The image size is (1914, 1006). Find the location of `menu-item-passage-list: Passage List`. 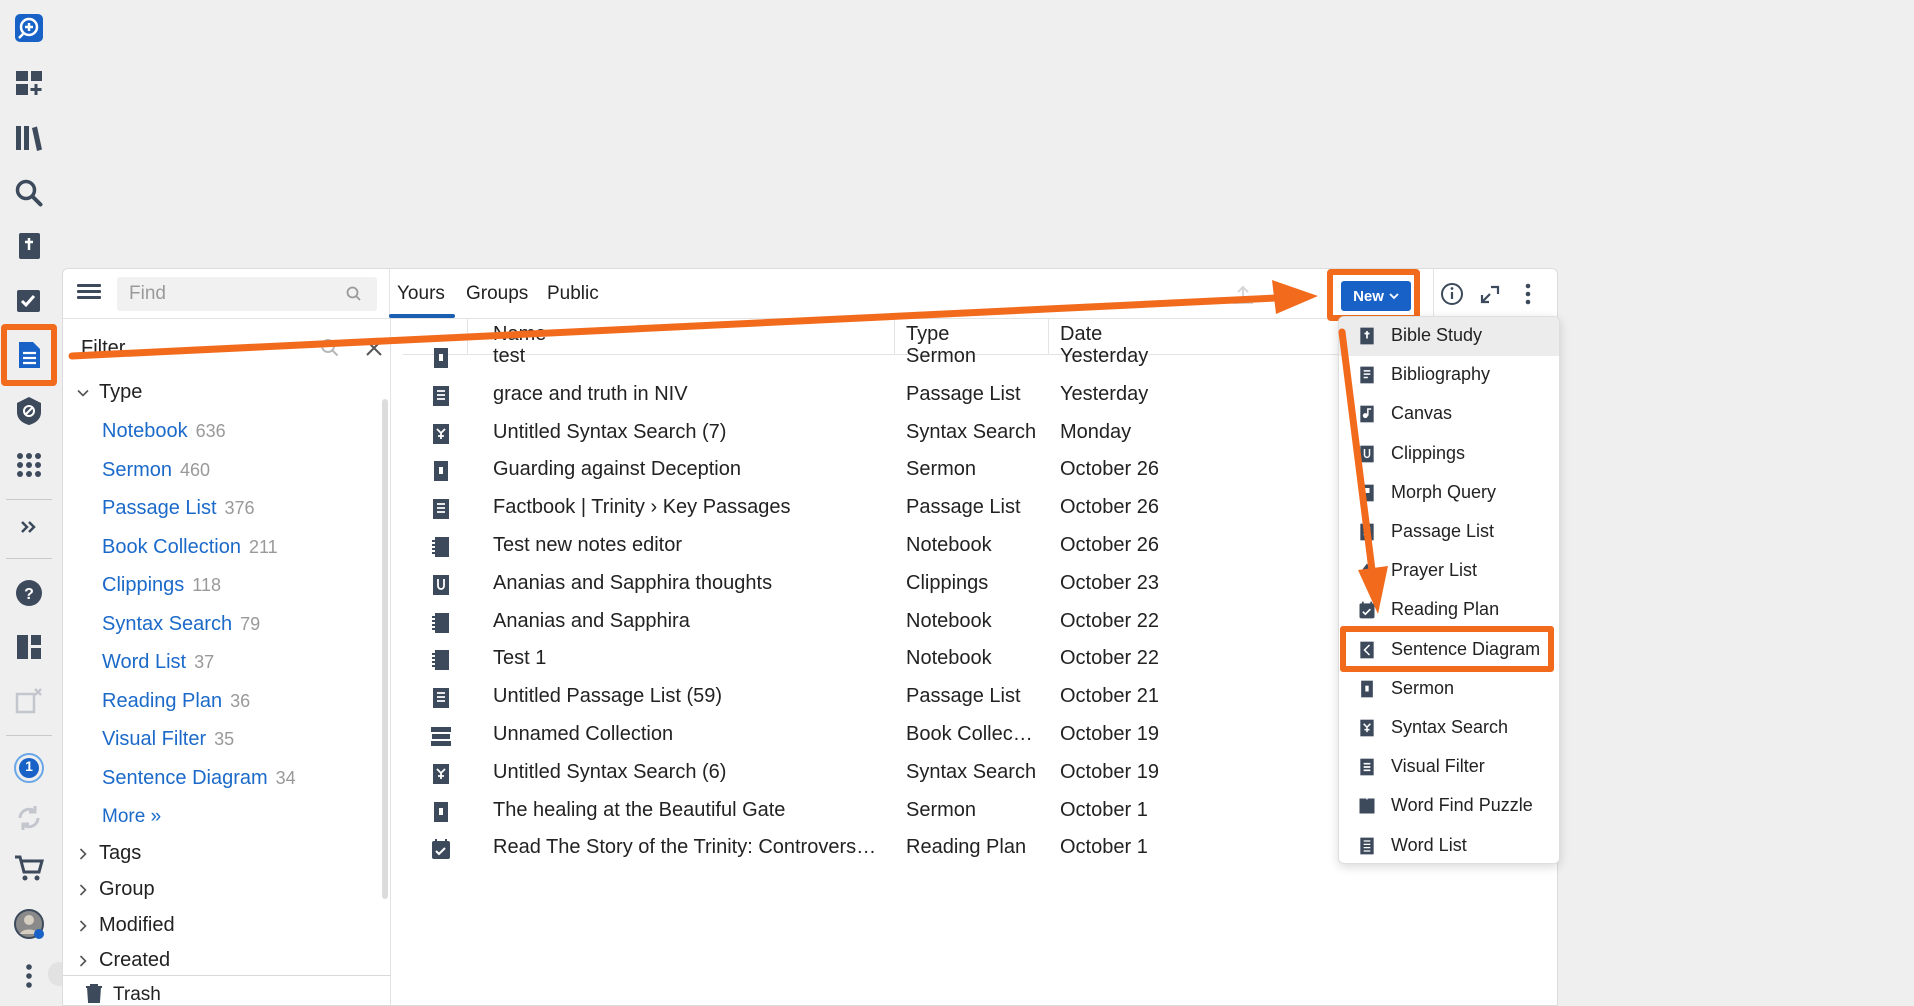

menu-item-passage-list: Passage List is located at coordinates (1449, 532).